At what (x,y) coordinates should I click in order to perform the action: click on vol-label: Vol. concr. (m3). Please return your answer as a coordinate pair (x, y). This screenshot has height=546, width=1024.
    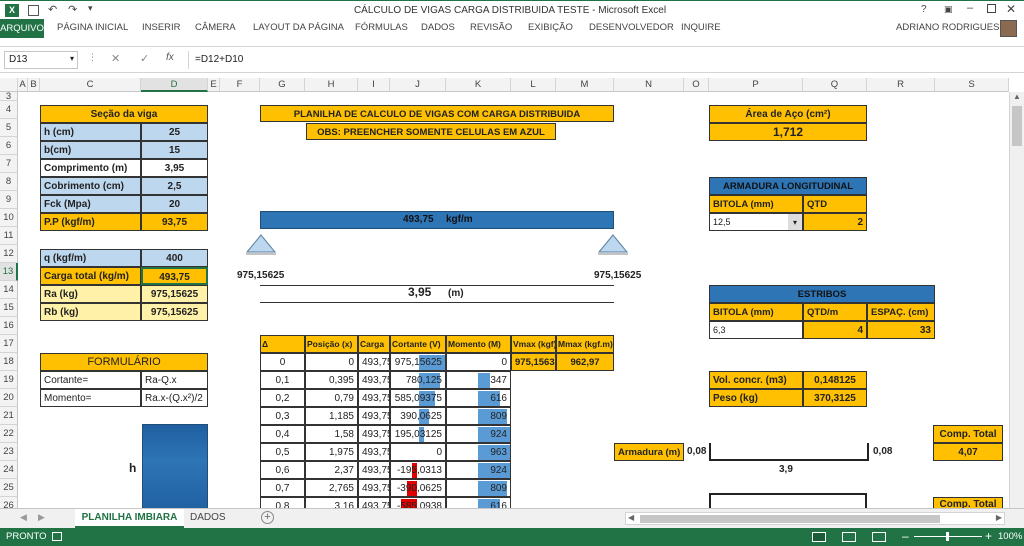
    Looking at the image, I should click on (756, 380).